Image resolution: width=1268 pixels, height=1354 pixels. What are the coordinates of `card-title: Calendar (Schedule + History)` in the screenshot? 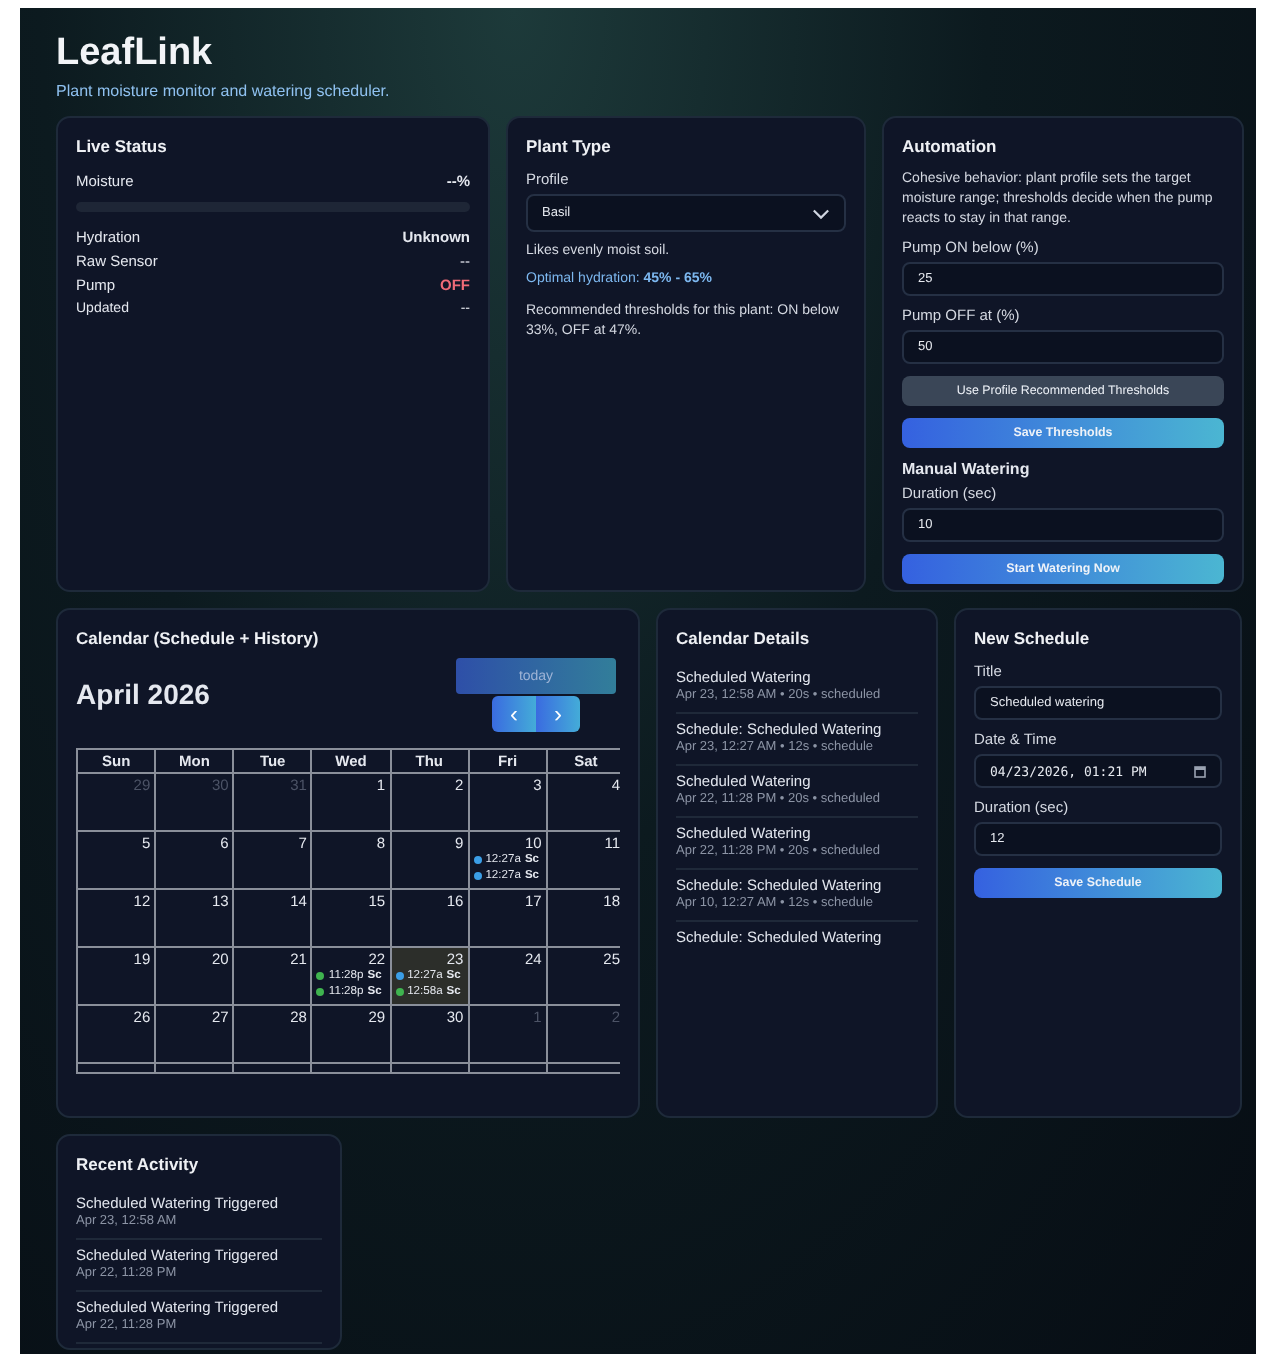 It's located at (198, 638).